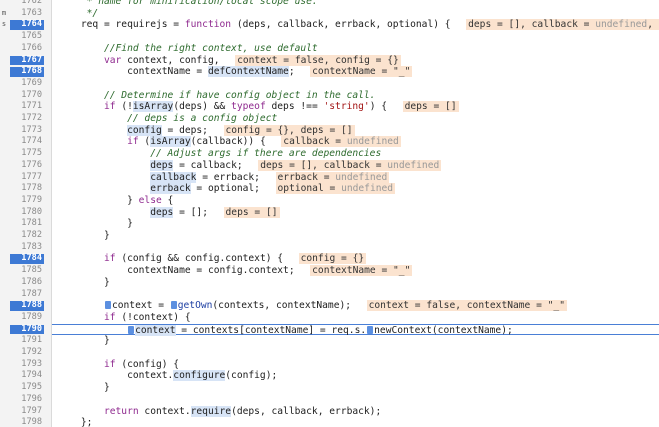  Describe the element at coordinates (355, 119) in the screenshot. I see `code-line: // deps is a config object` at that location.